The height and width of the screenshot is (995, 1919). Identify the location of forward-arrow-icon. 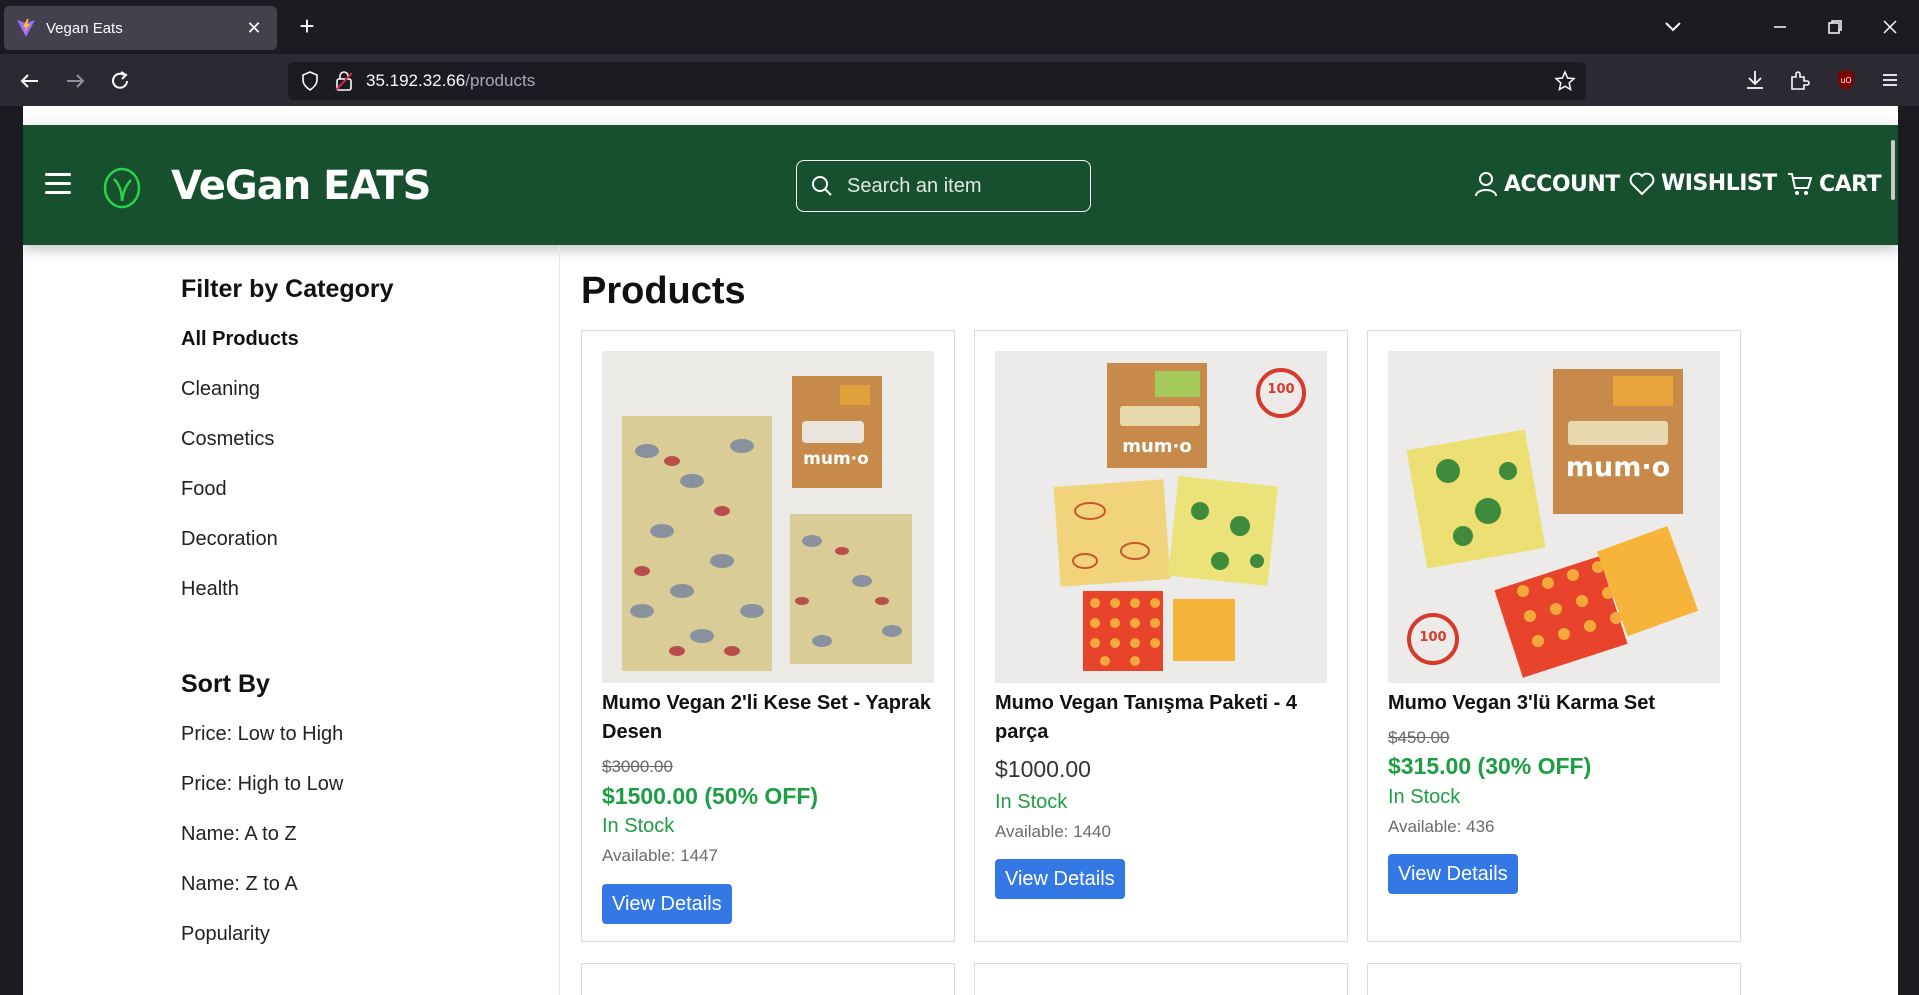
(75, 81).